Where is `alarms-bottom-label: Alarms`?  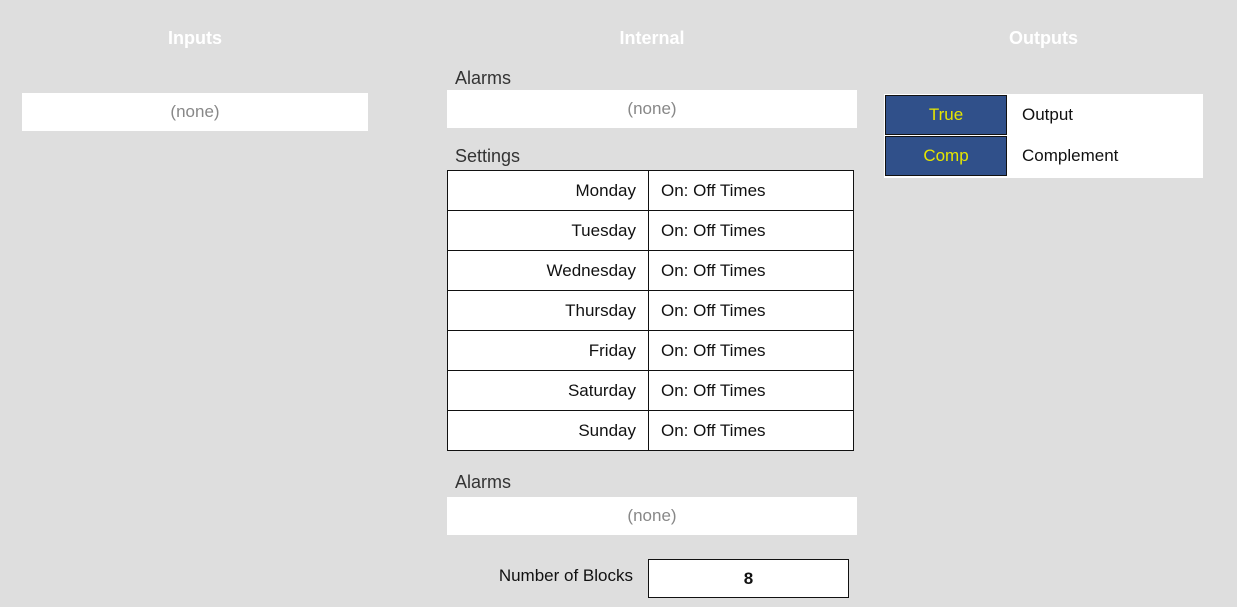 alarms-bottom-label: Alarms is located at coordinates (483, 482).